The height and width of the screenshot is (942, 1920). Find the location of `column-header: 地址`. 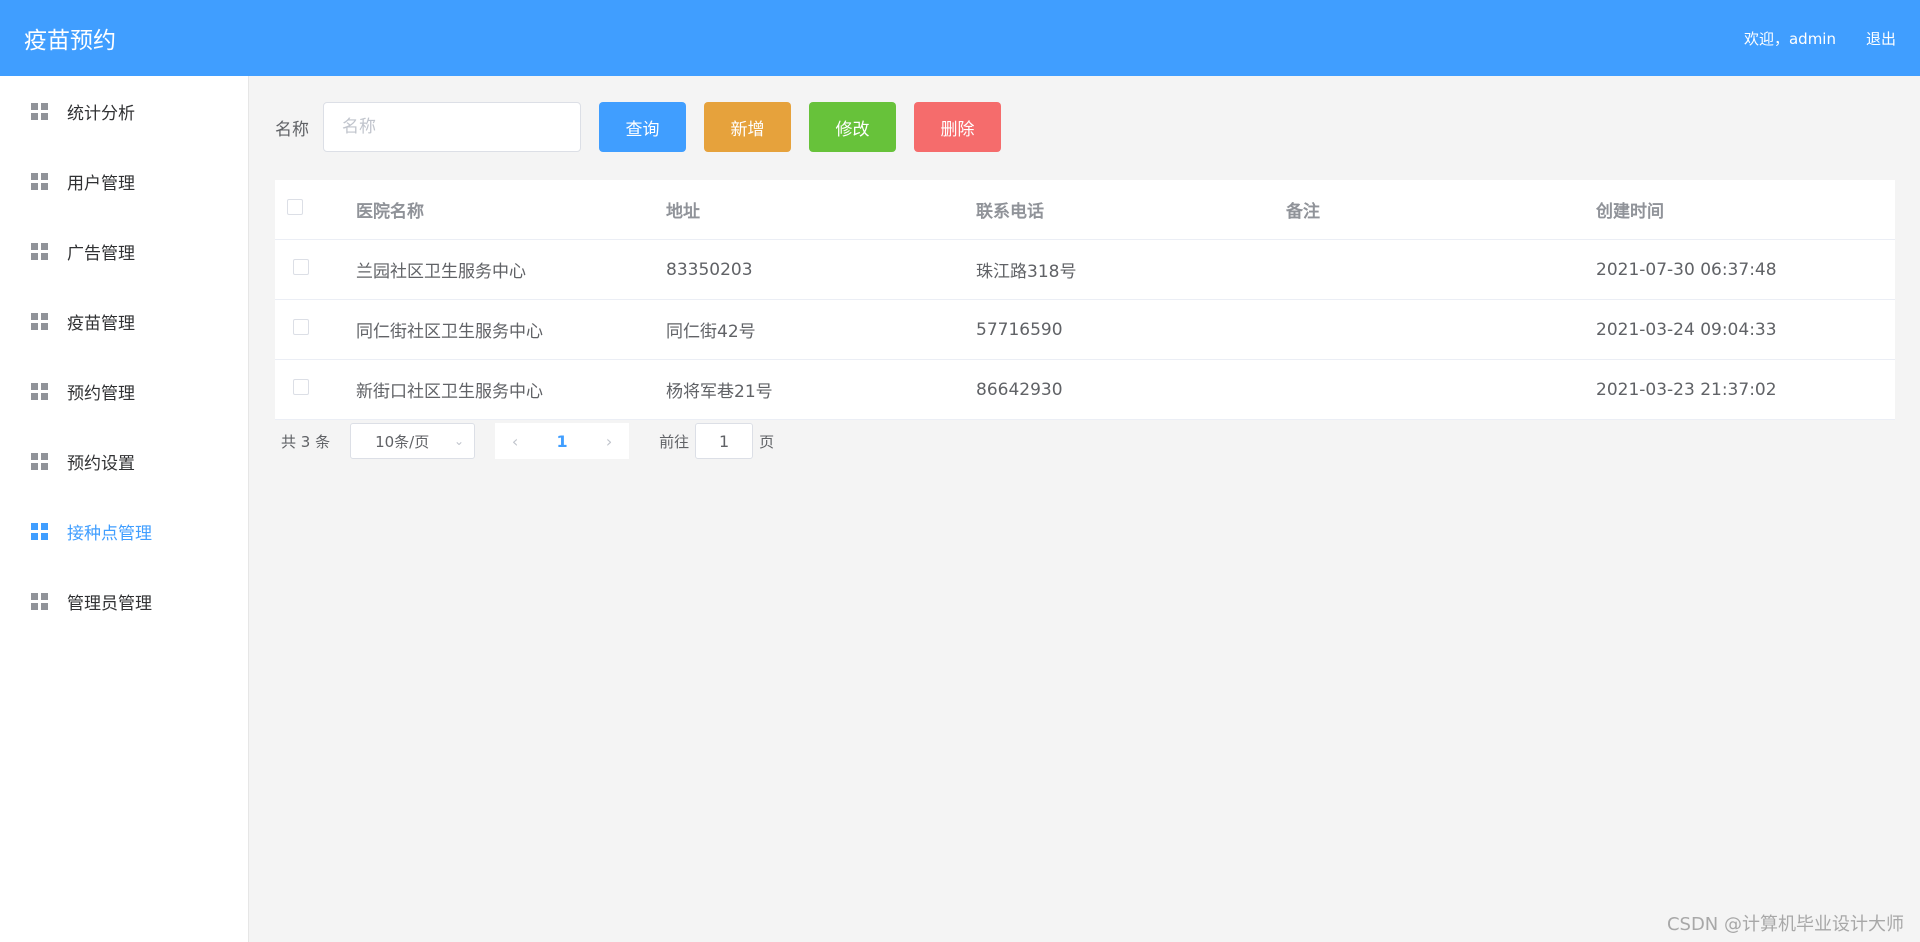

column-header: 地址 is located at coordinates (821, 209).